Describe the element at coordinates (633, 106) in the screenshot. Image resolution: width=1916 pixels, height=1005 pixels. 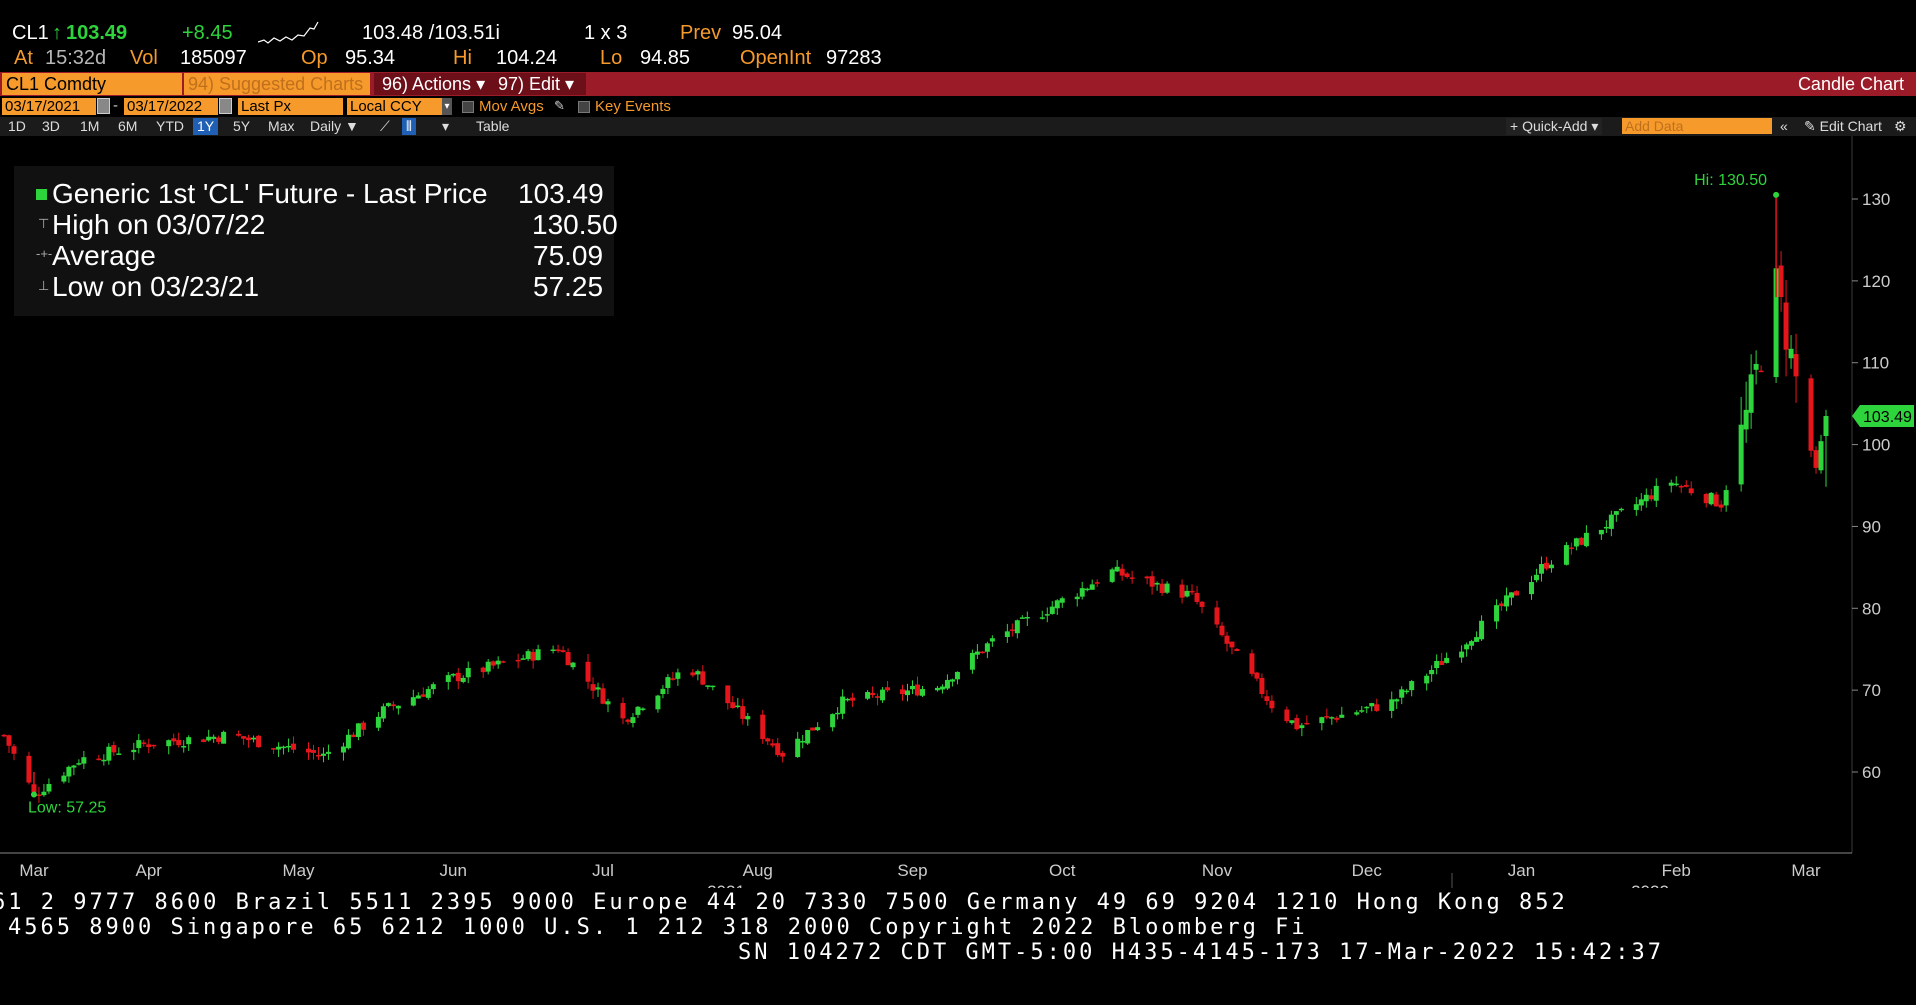
I see `key-events-label: Key Events` at that location.